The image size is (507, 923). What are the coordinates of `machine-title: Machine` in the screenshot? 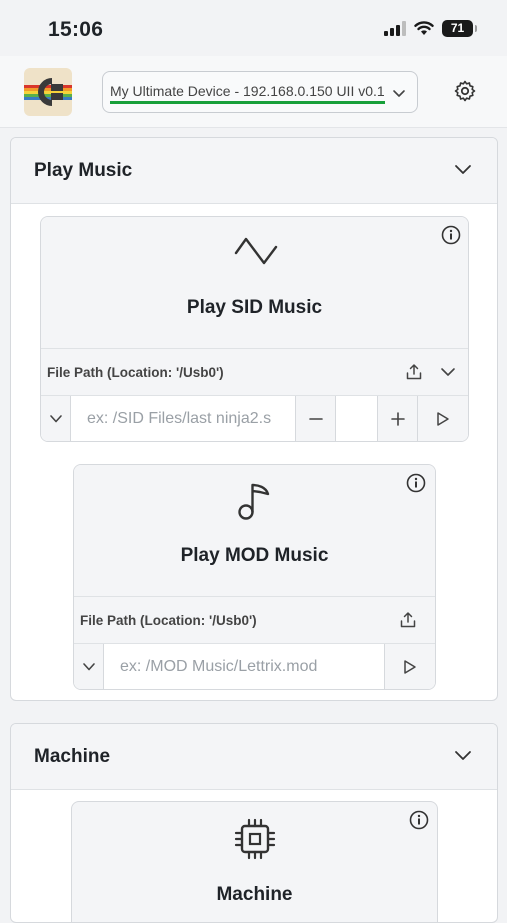 It's located at (72, 756).